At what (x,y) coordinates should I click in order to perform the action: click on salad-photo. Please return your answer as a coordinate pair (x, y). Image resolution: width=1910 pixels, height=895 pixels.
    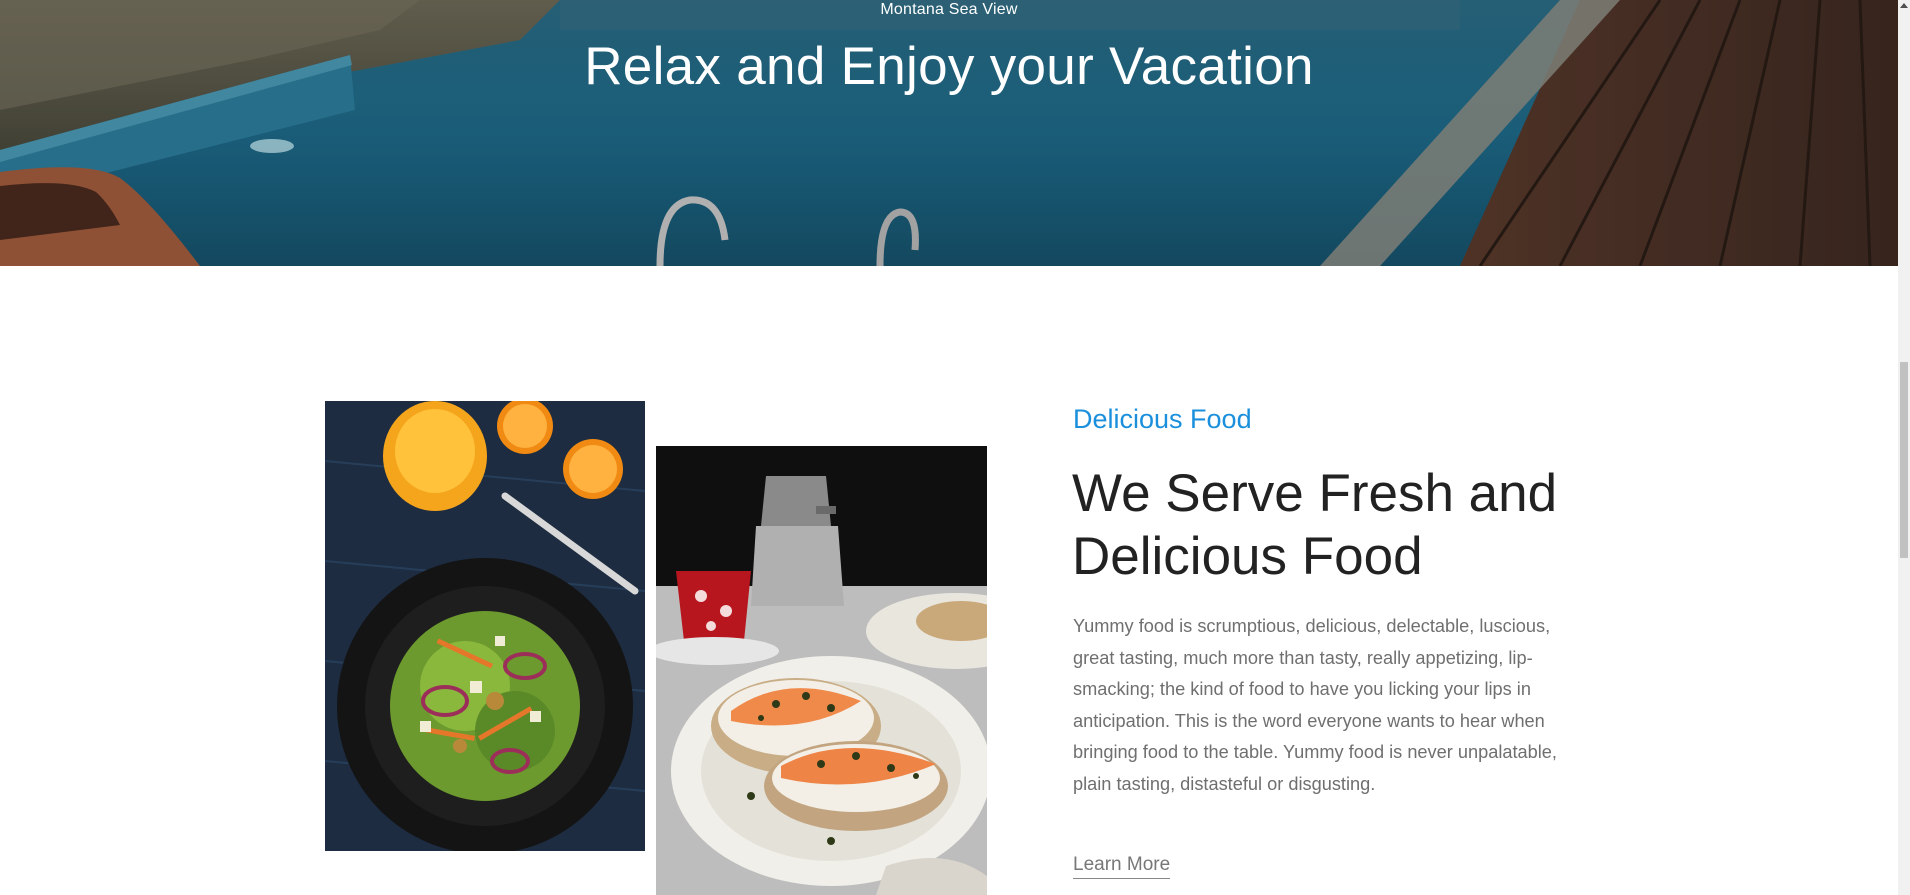
    Looking at the image, I should click on (485, 626).